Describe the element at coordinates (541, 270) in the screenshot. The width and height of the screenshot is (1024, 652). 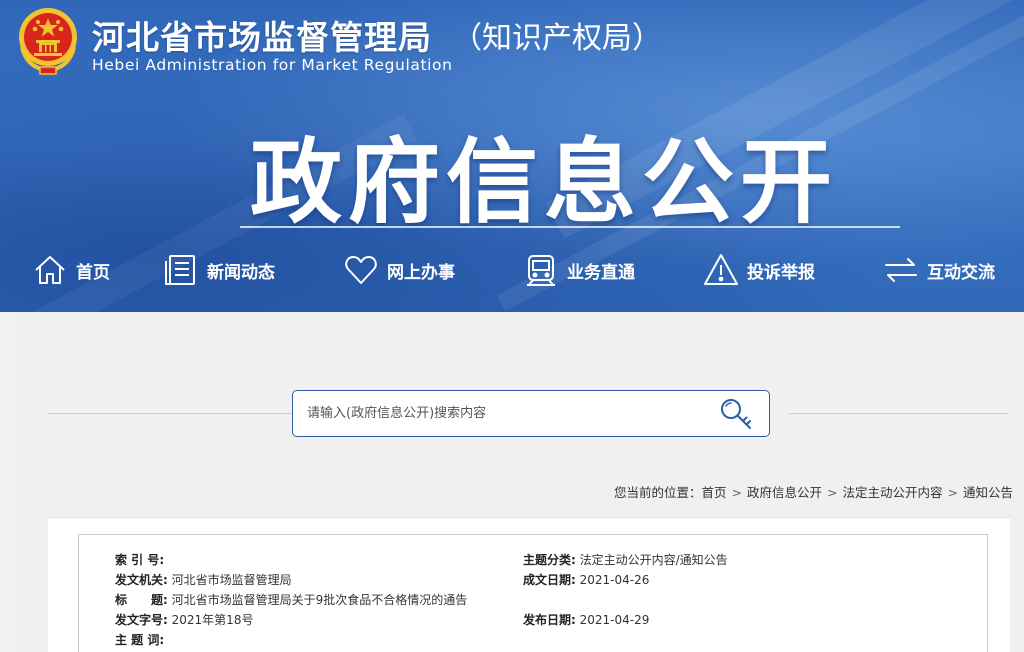
I see `train-icon` at that location.